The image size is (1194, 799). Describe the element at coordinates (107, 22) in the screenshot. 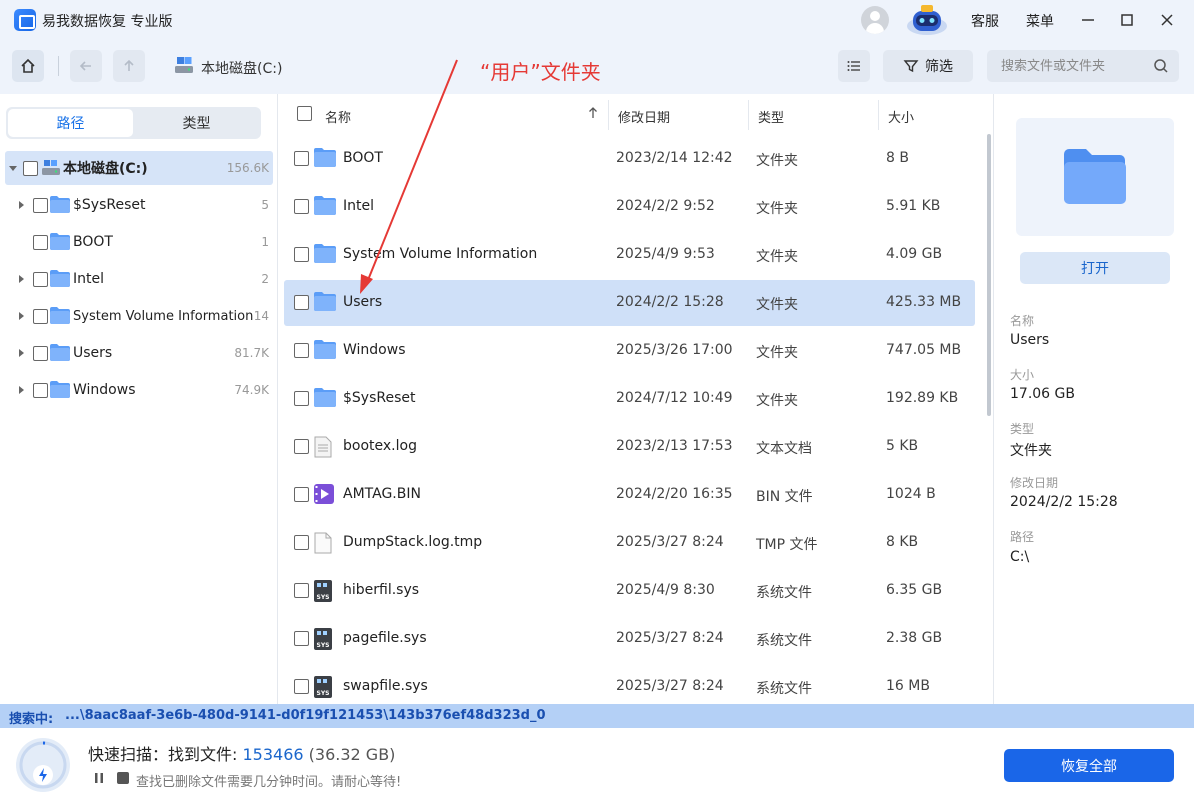

I see `app-title: 易我数据恢复 专业版` at that location.